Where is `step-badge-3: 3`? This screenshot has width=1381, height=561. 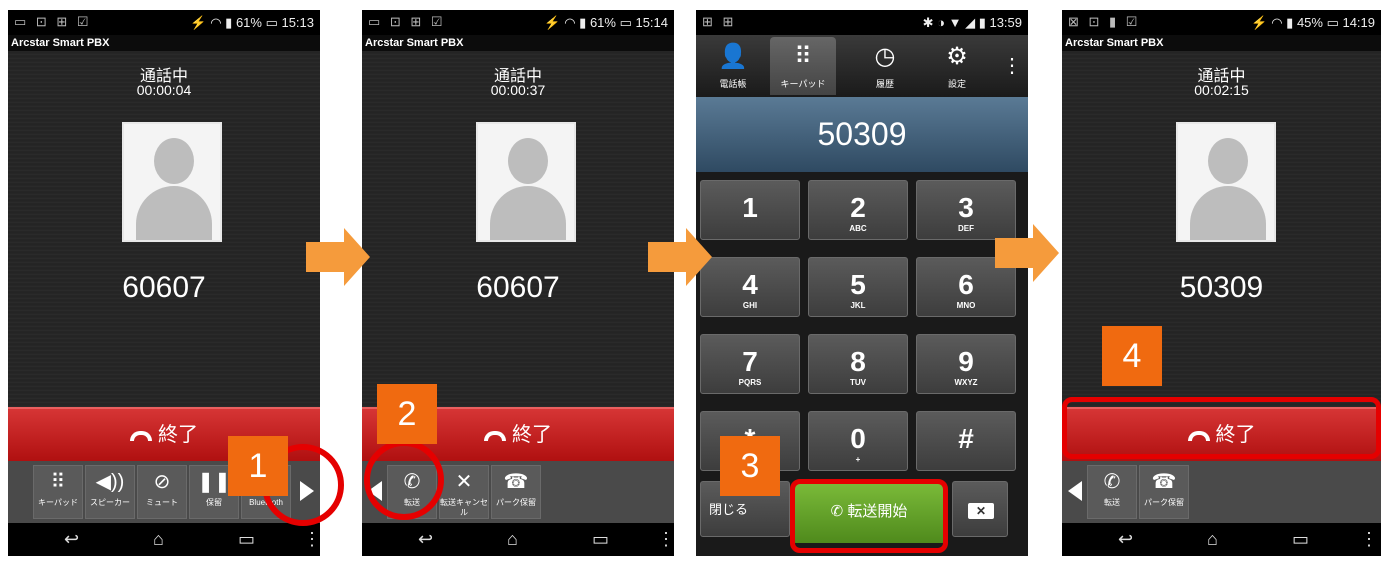 step-badge-3: 3 is located at coordinates (750, 466).